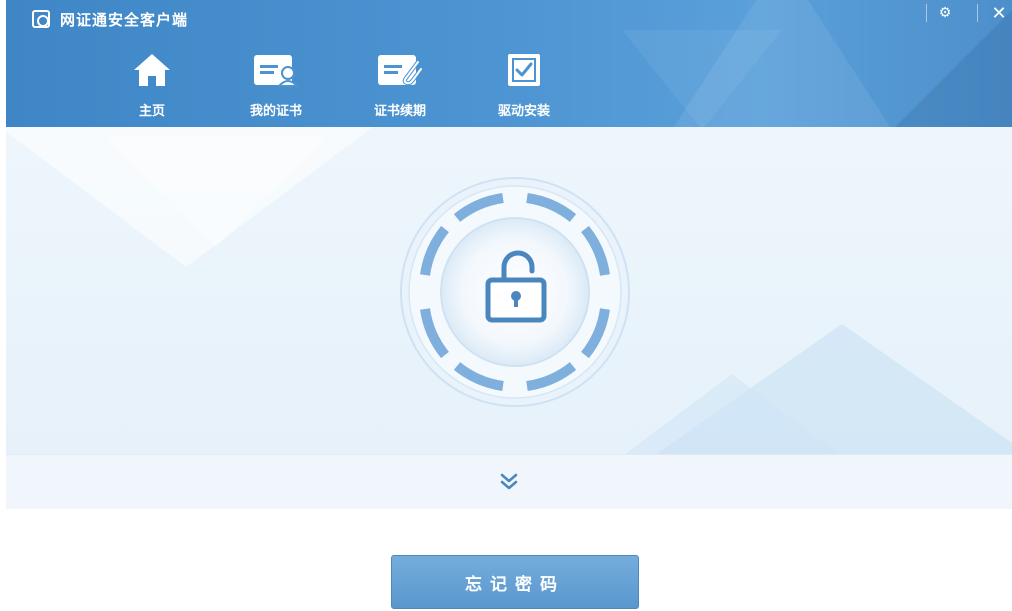  I want to click on nav-item-driver-install: 驱动安装, so click(524, 85).